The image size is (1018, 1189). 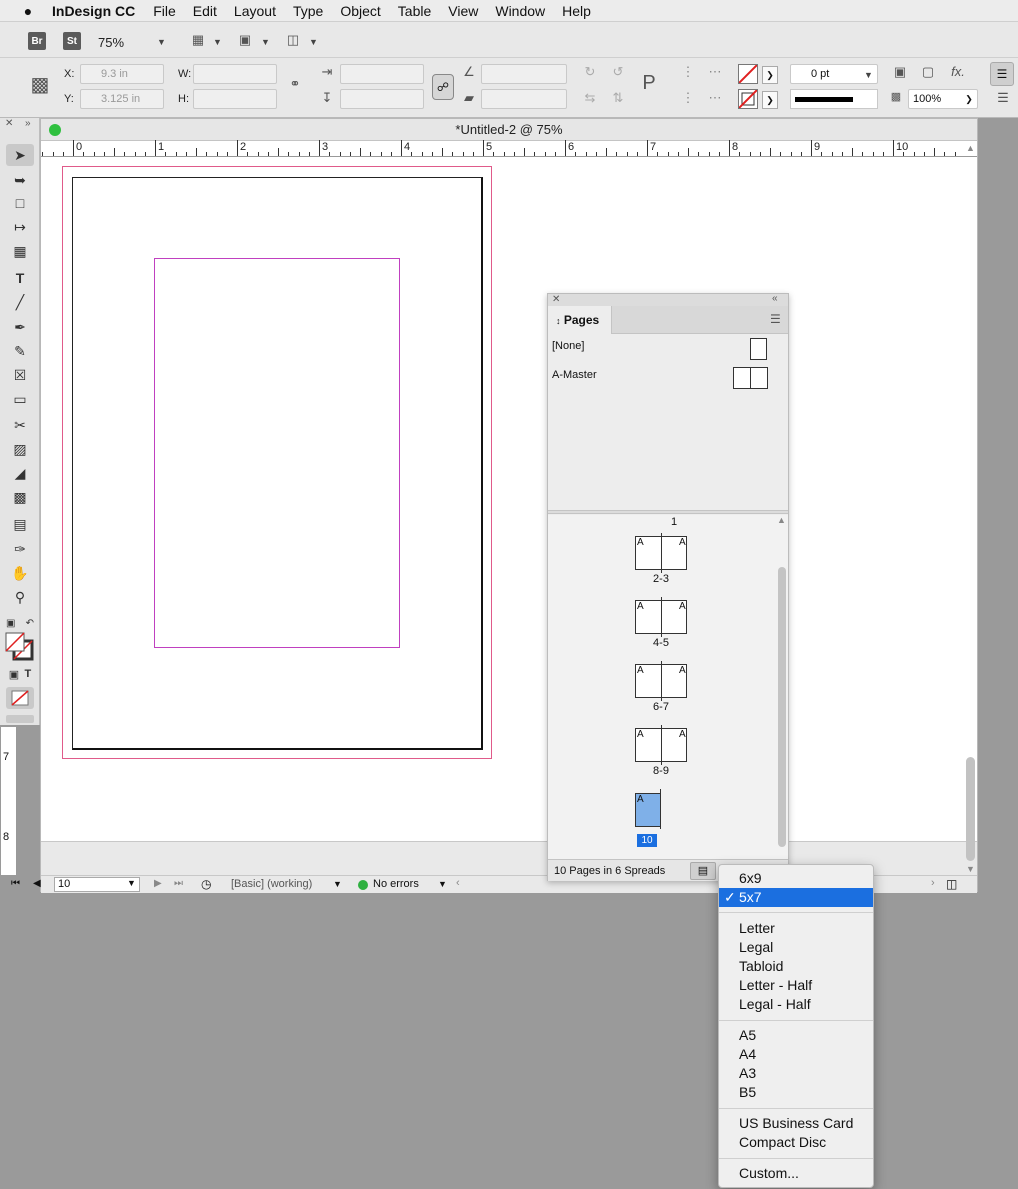 I want to click on last-page-icon: ⏭, so click(x=178, y=883).